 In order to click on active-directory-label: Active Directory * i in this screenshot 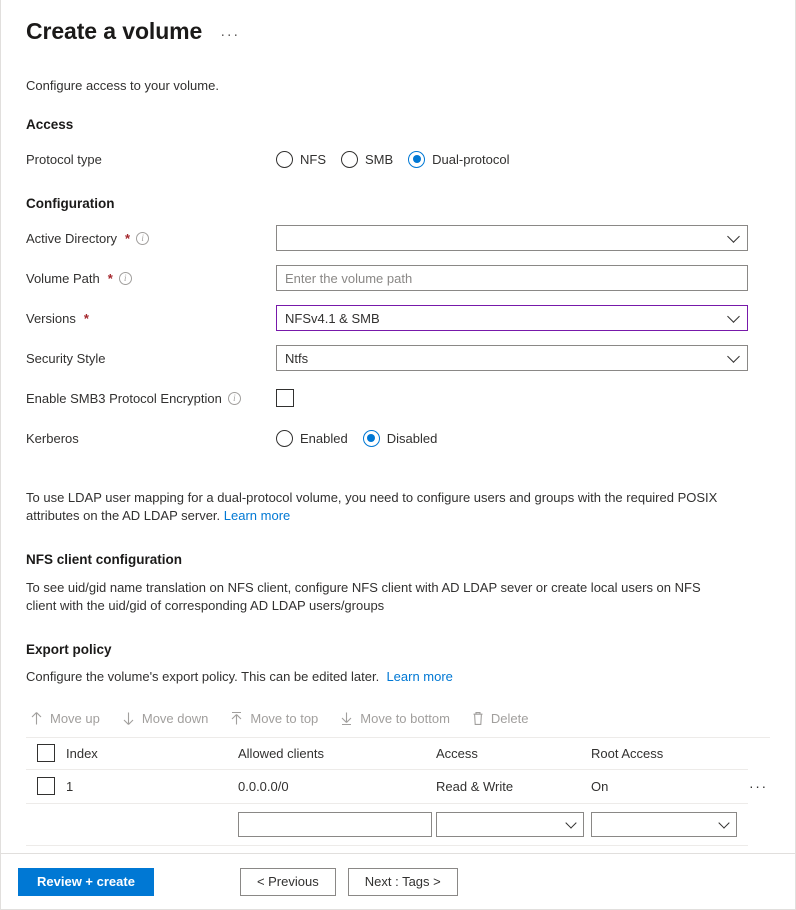, I will do `click(151, 238)`.